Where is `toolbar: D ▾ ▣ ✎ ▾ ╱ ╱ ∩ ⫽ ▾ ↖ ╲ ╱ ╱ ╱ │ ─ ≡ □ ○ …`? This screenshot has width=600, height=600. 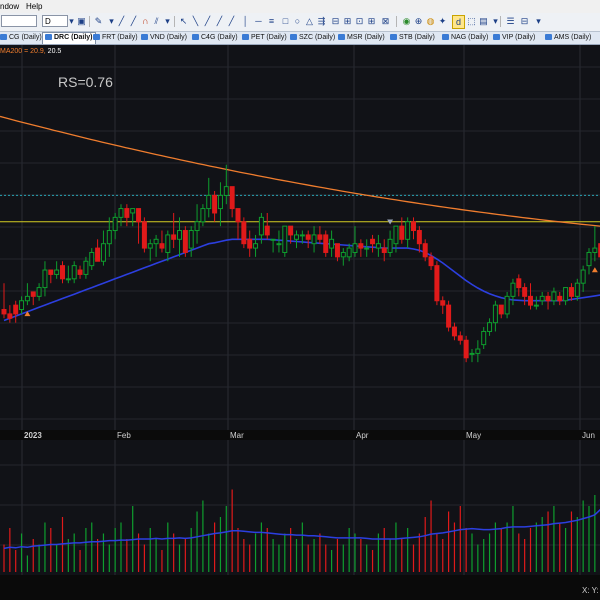
toolbar: D ▾ ▣ ✎ ▾ ╱ ╱ ∩ ⫽ ▾ ↖ ╲ ╱ ╱ ╱ │ ─ ≡ □ ○ … is located at coordinates (300, 22).